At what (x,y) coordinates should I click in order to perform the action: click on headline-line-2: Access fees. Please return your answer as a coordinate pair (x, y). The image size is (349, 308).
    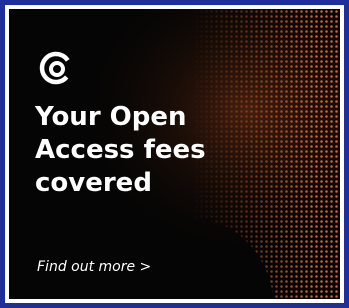
    Looking at the image, I should click on (120, 150).